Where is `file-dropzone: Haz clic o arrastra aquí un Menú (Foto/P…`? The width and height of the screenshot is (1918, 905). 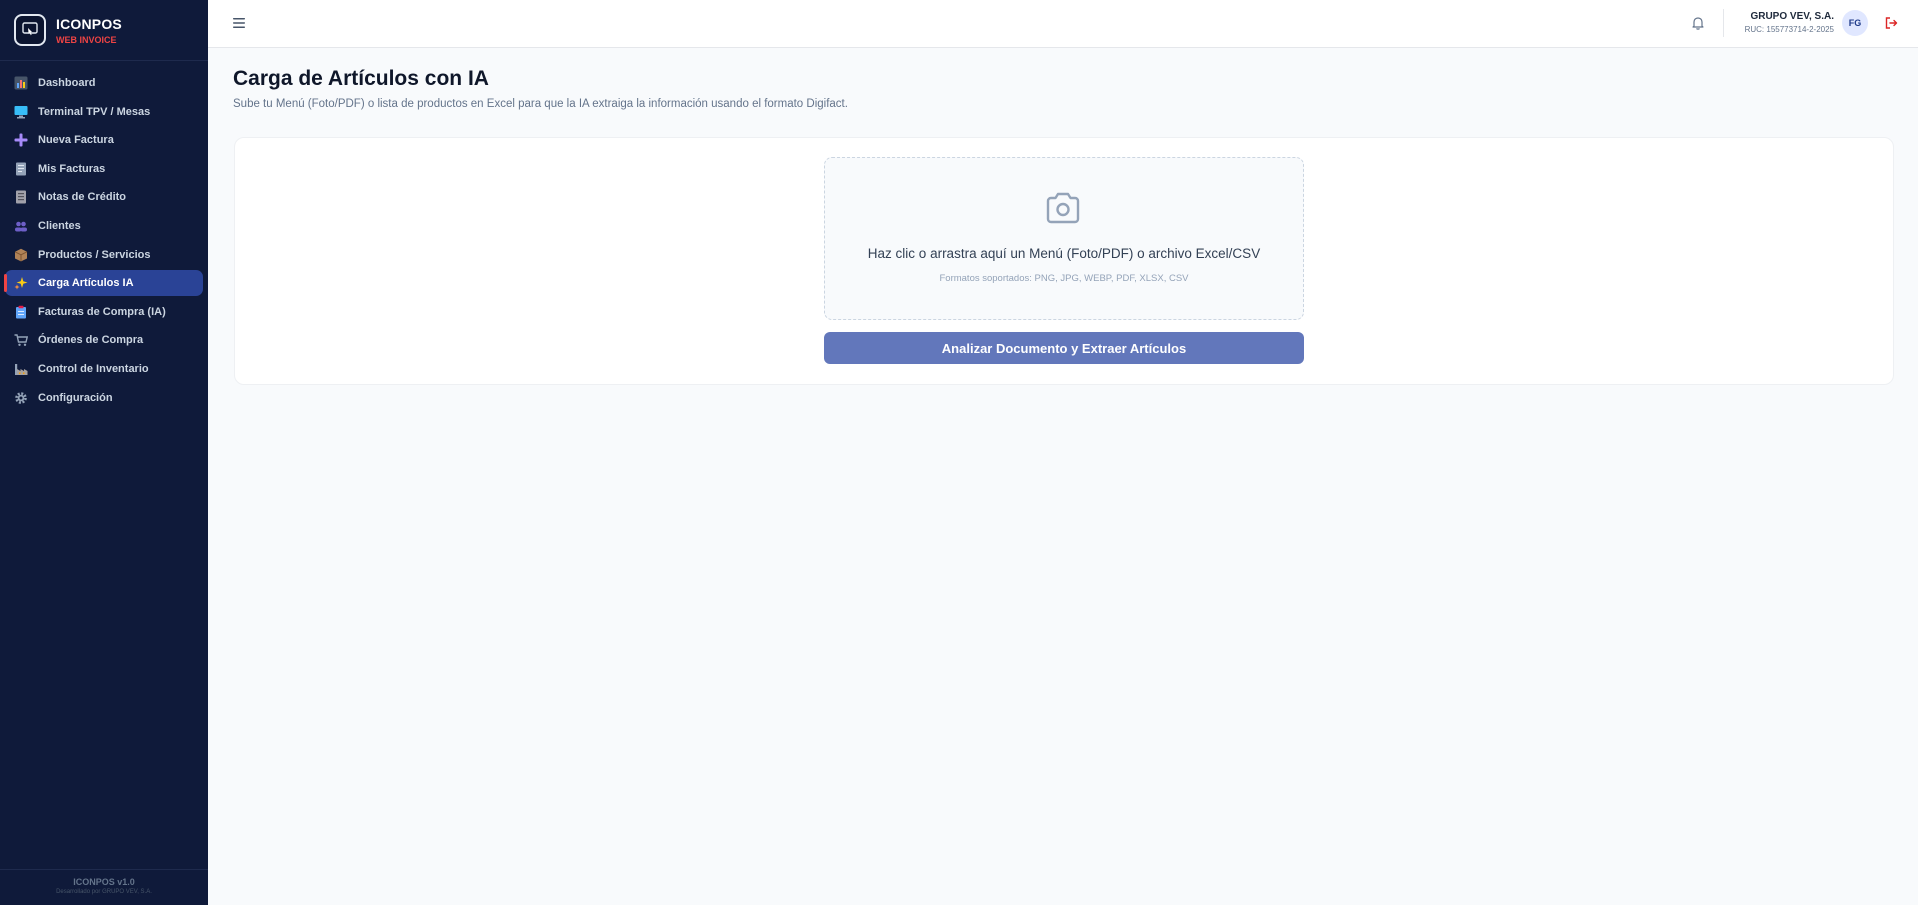
file-dropzone: Haz clic o arrastra aquí un Menú (Foto/P… is located at coordinates (1064, 238).